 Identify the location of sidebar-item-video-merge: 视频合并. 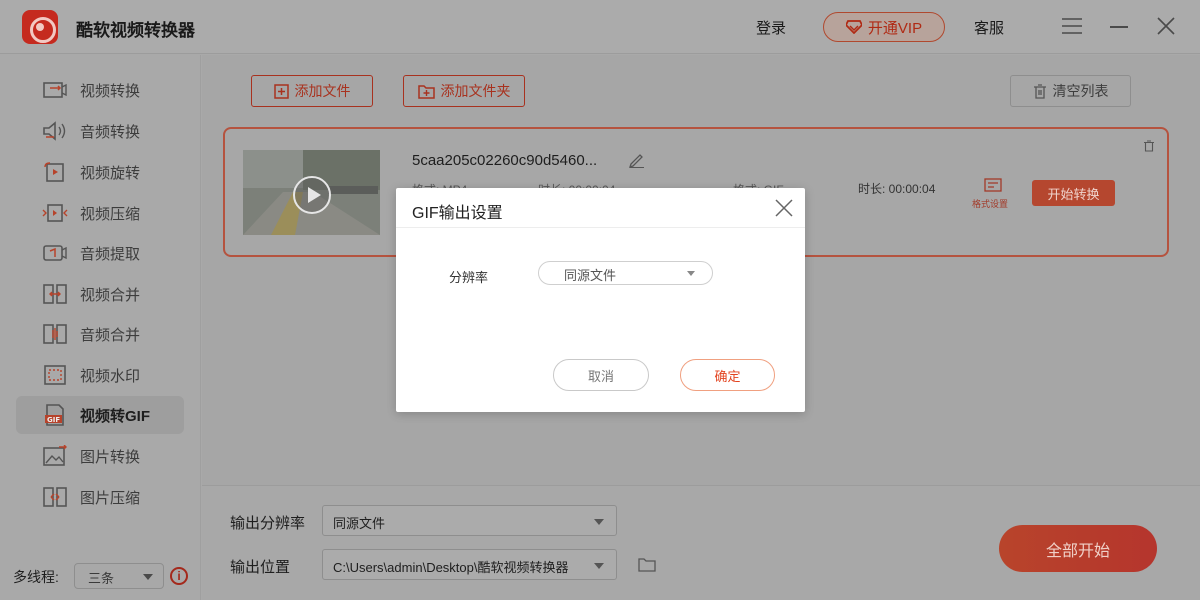
(100, 294).